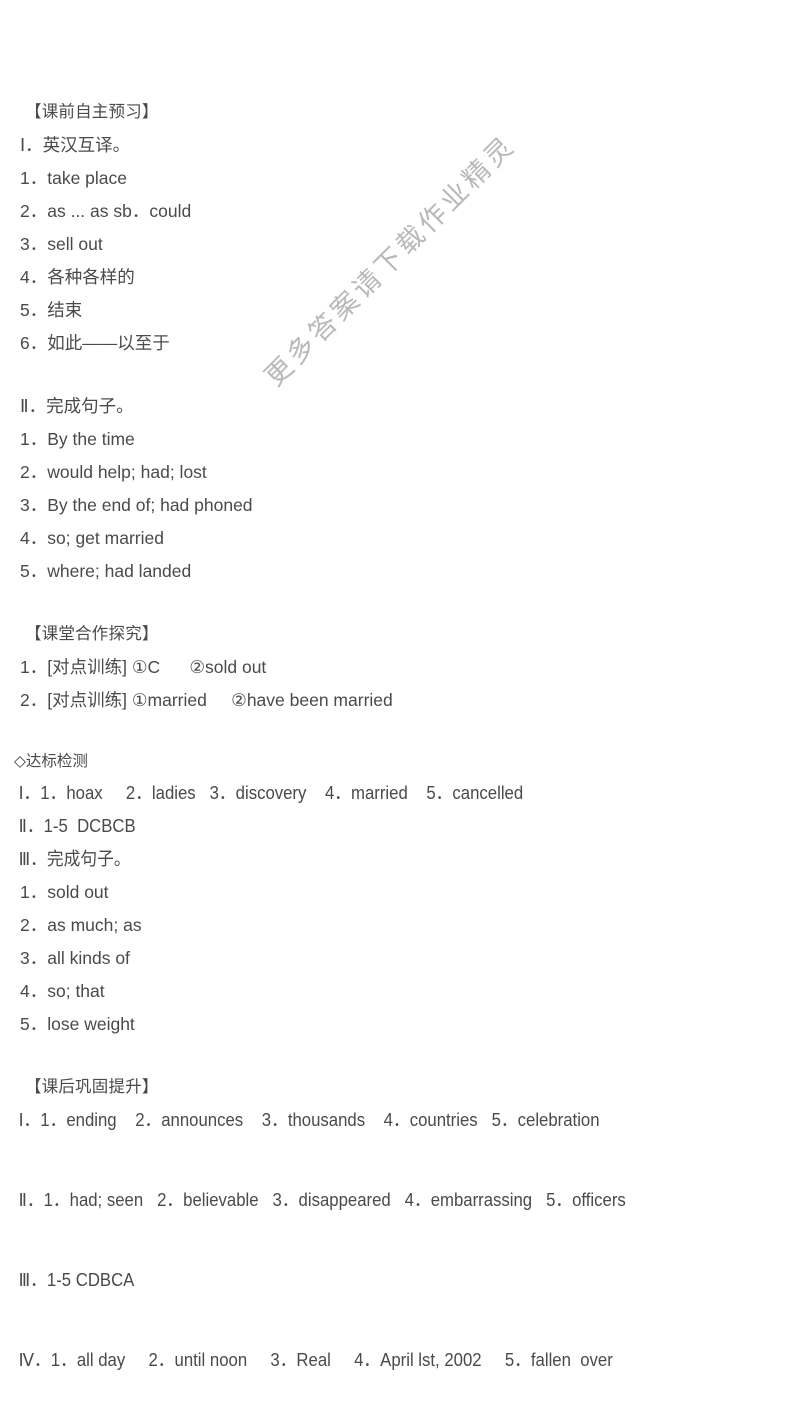  What do you see at coordinates (77, 406) in the screenshot?
I see `group-title-roman-2: Ⅱ．完成句子。` at bounding box center [77, 406].